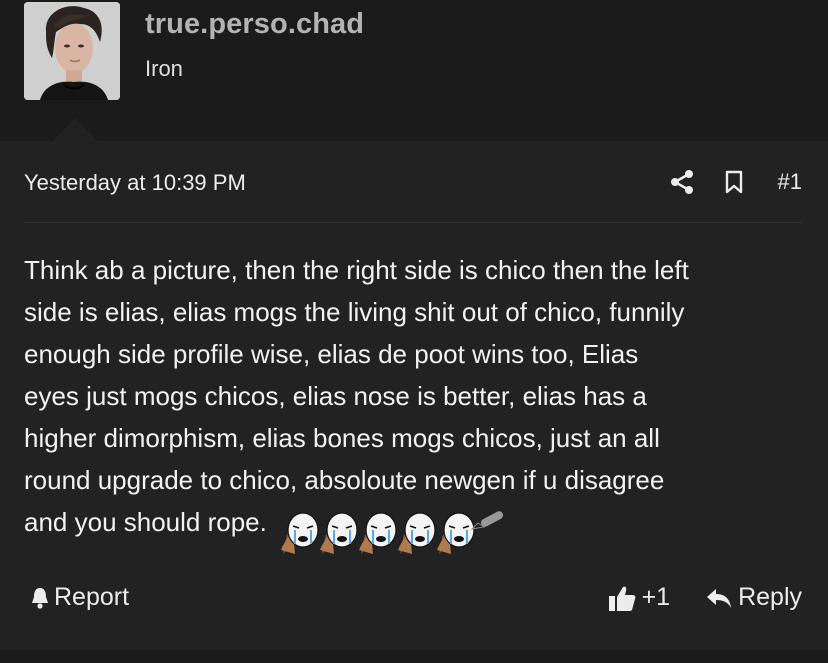  Describe the element at coordinates (414, 599) in the screenshot. I see `post-footer: Report +1 Reply` at that location.